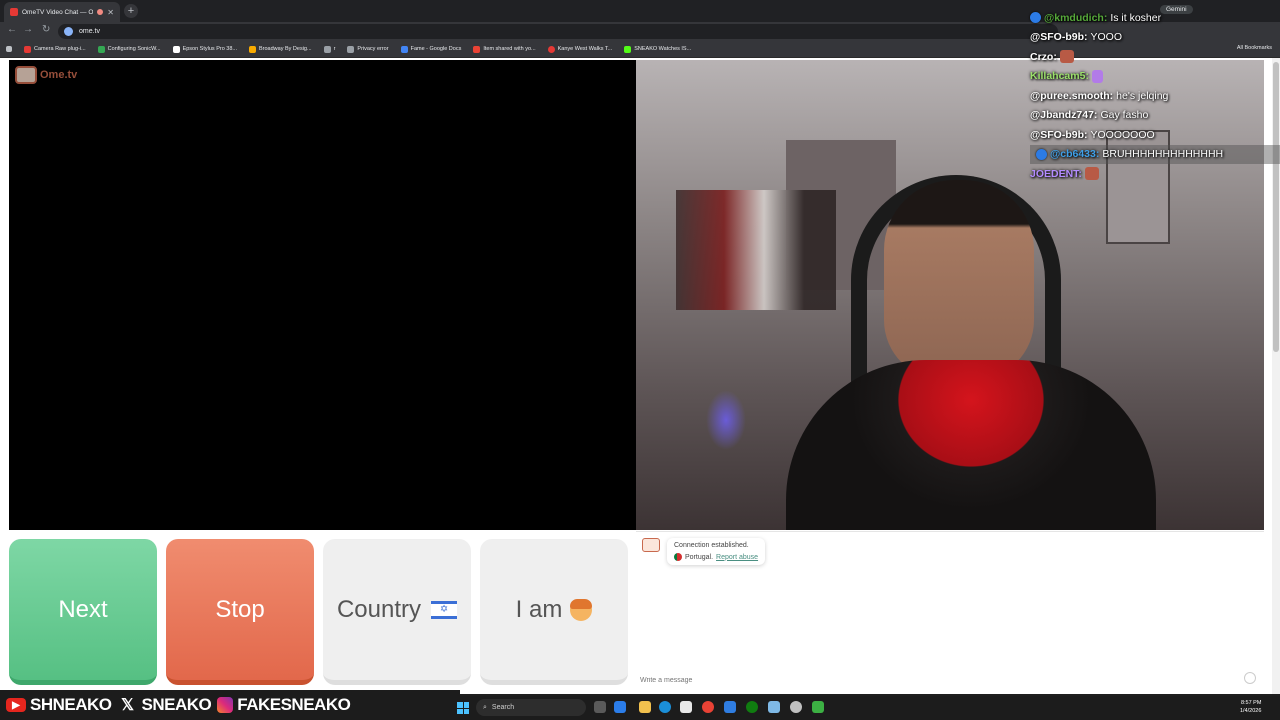  I want to click on clock-date: 1/4/2026, so click(1251, 711).